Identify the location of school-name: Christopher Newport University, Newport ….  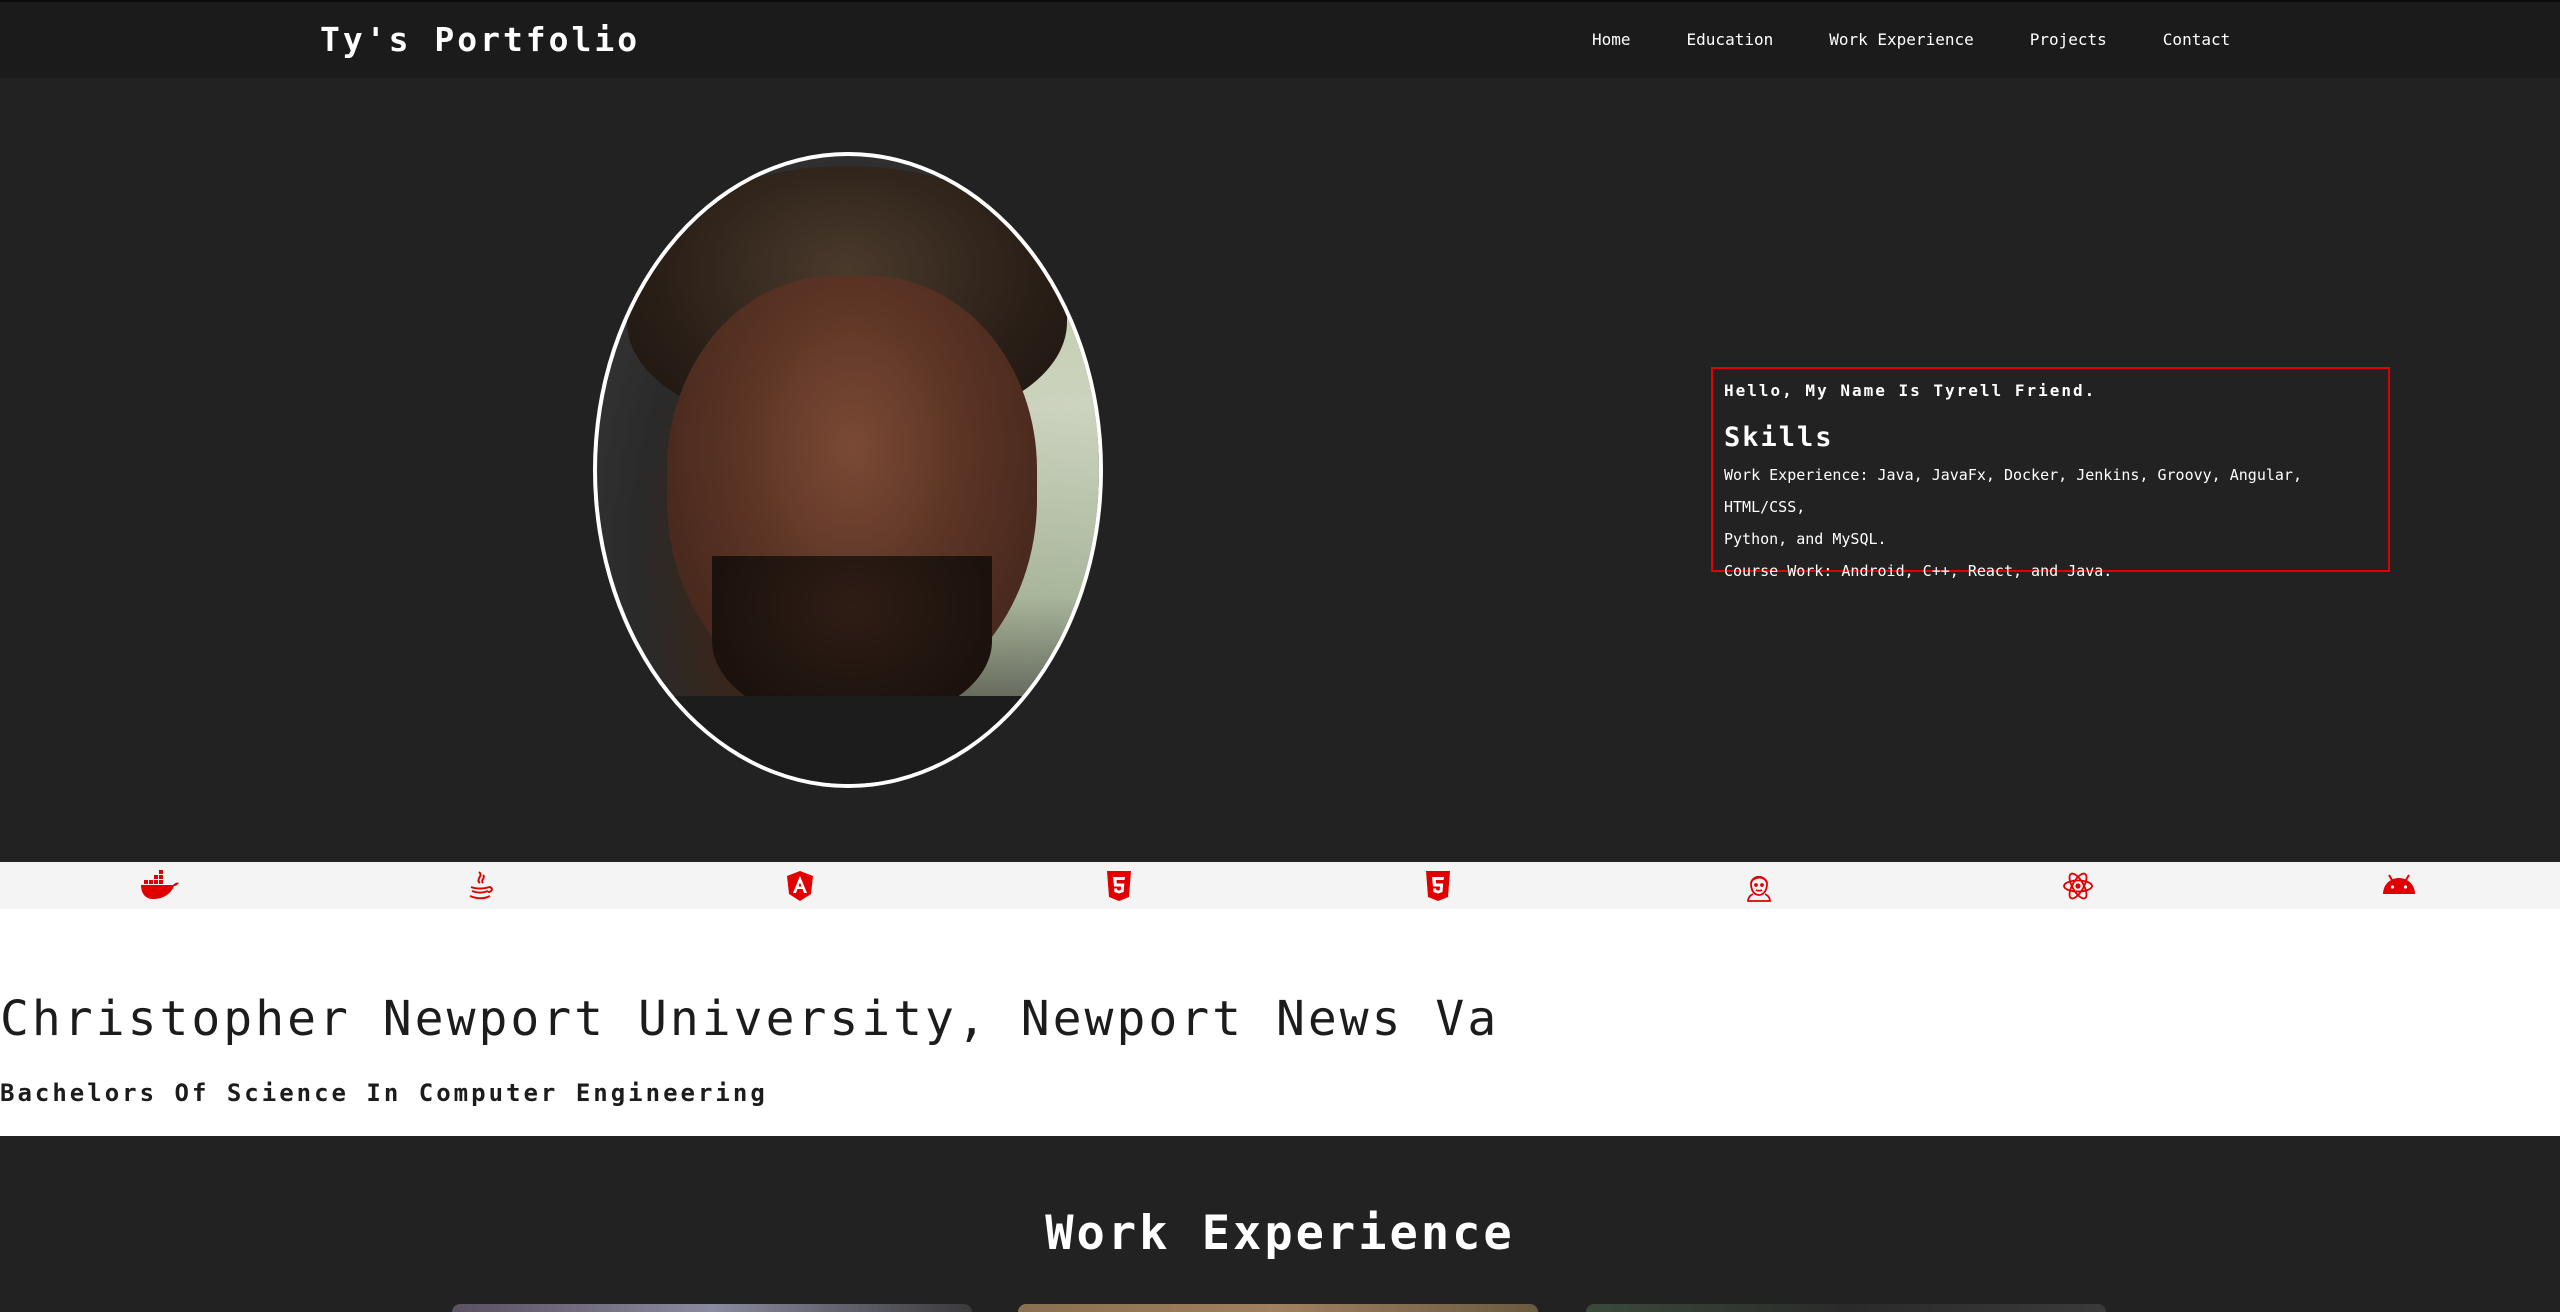
(750, 1019).